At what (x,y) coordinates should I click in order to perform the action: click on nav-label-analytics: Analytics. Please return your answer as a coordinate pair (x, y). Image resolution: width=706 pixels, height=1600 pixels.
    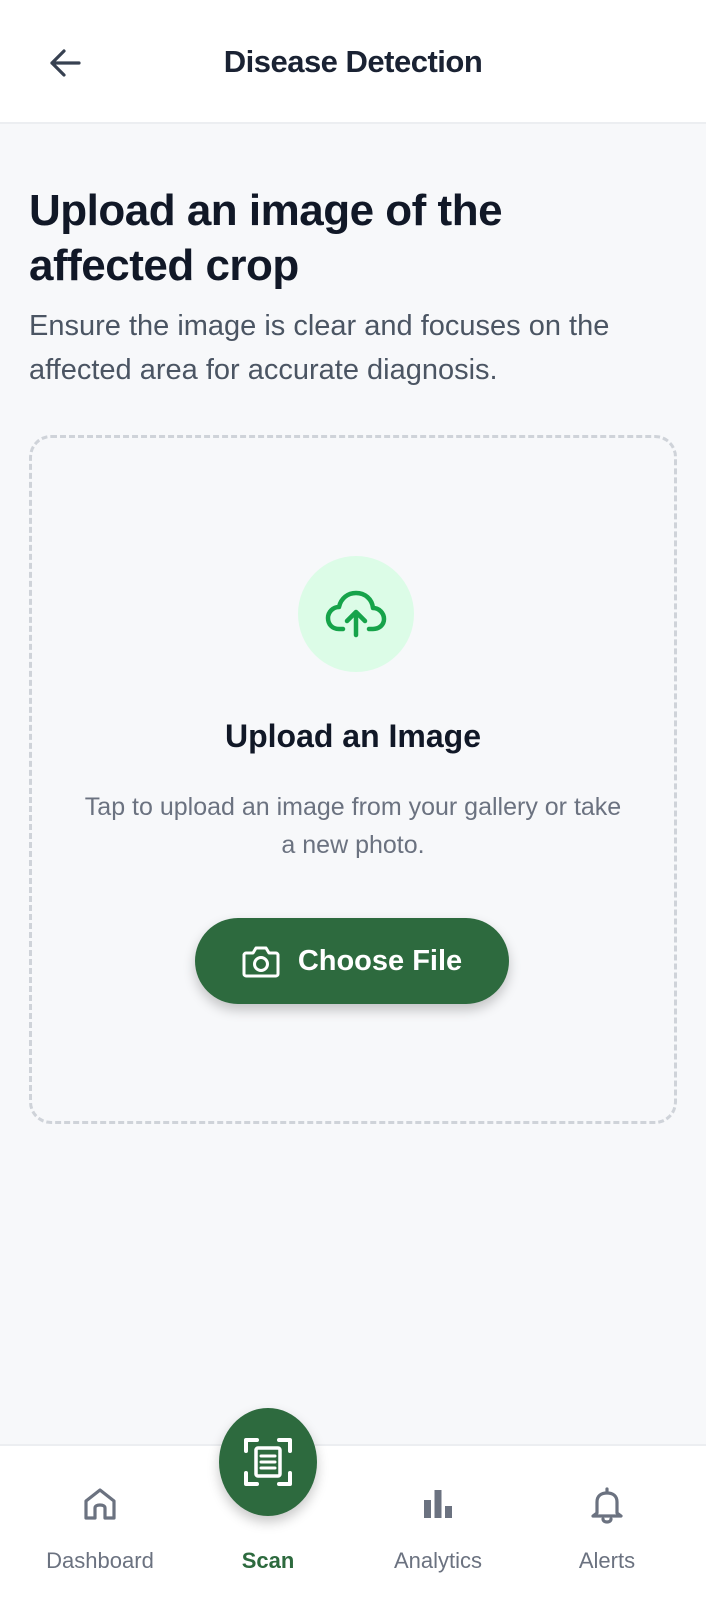
    Looking at the image, I should click on (438, 1560).